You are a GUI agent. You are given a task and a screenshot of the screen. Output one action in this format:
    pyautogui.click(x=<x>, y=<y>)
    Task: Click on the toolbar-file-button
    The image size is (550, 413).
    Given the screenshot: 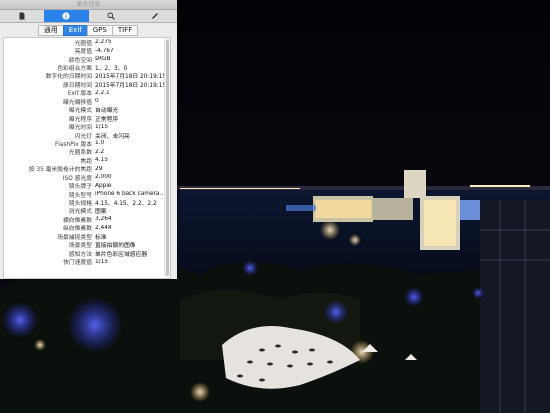 What is the action you would take?
    pyautogui.click(x=22, y=16)
    